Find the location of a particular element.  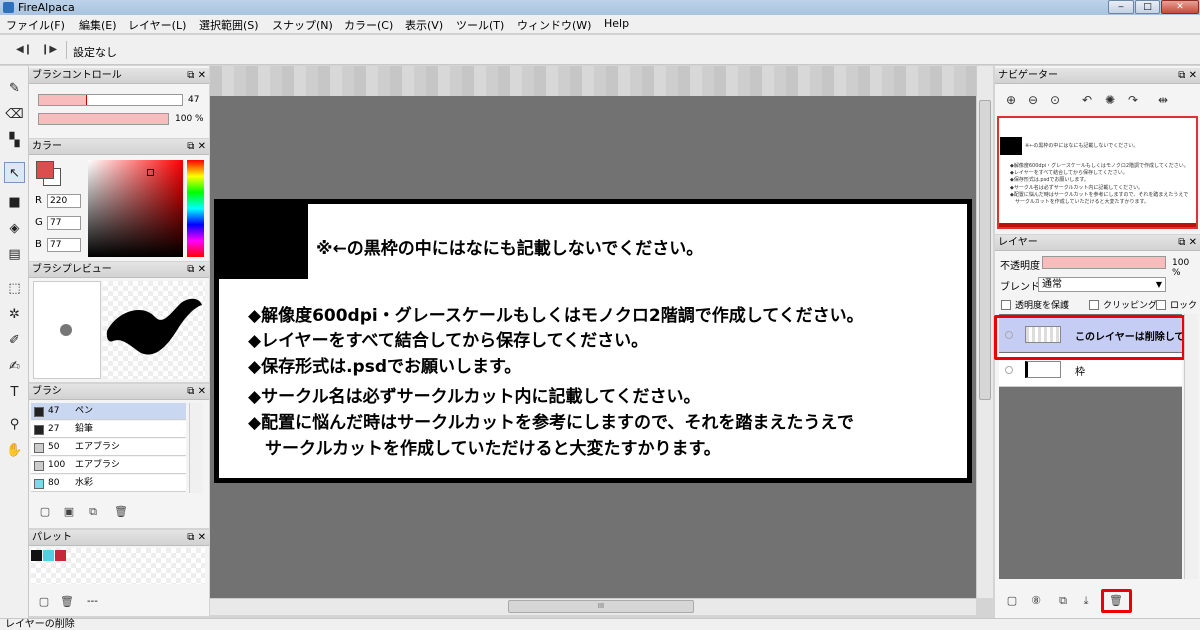

menu-color: カラー(C) is located at coordinates (368, 25).